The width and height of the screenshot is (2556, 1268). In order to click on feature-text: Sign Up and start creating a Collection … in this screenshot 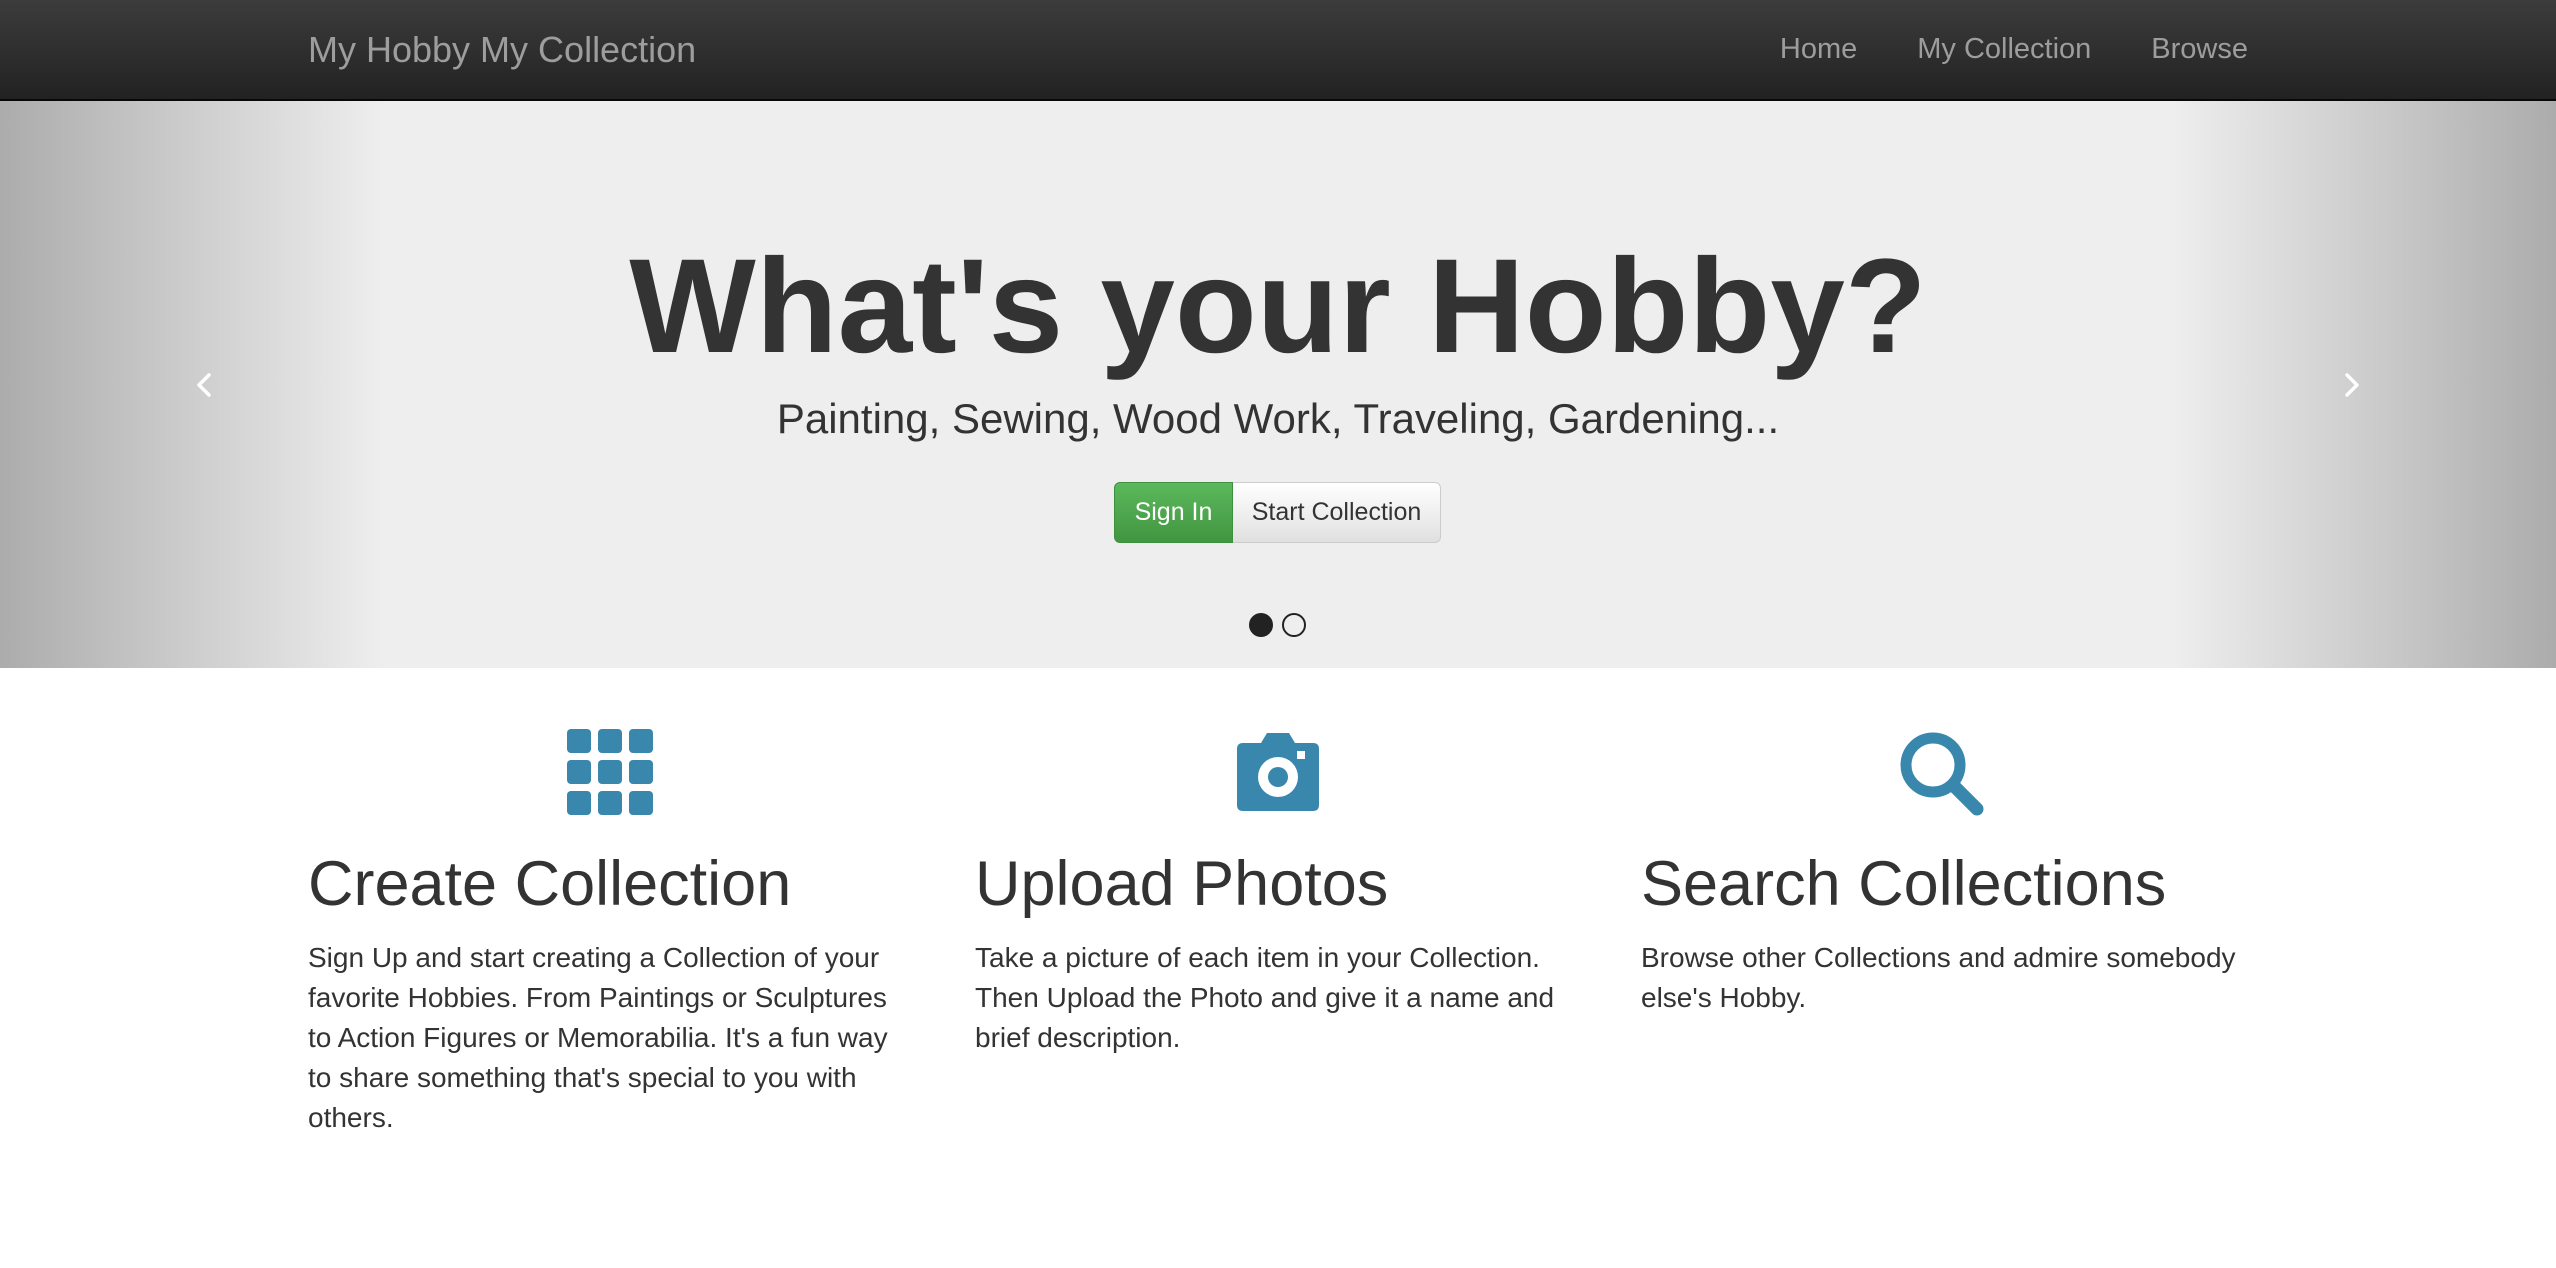, I will do `click(598, 1037)`.